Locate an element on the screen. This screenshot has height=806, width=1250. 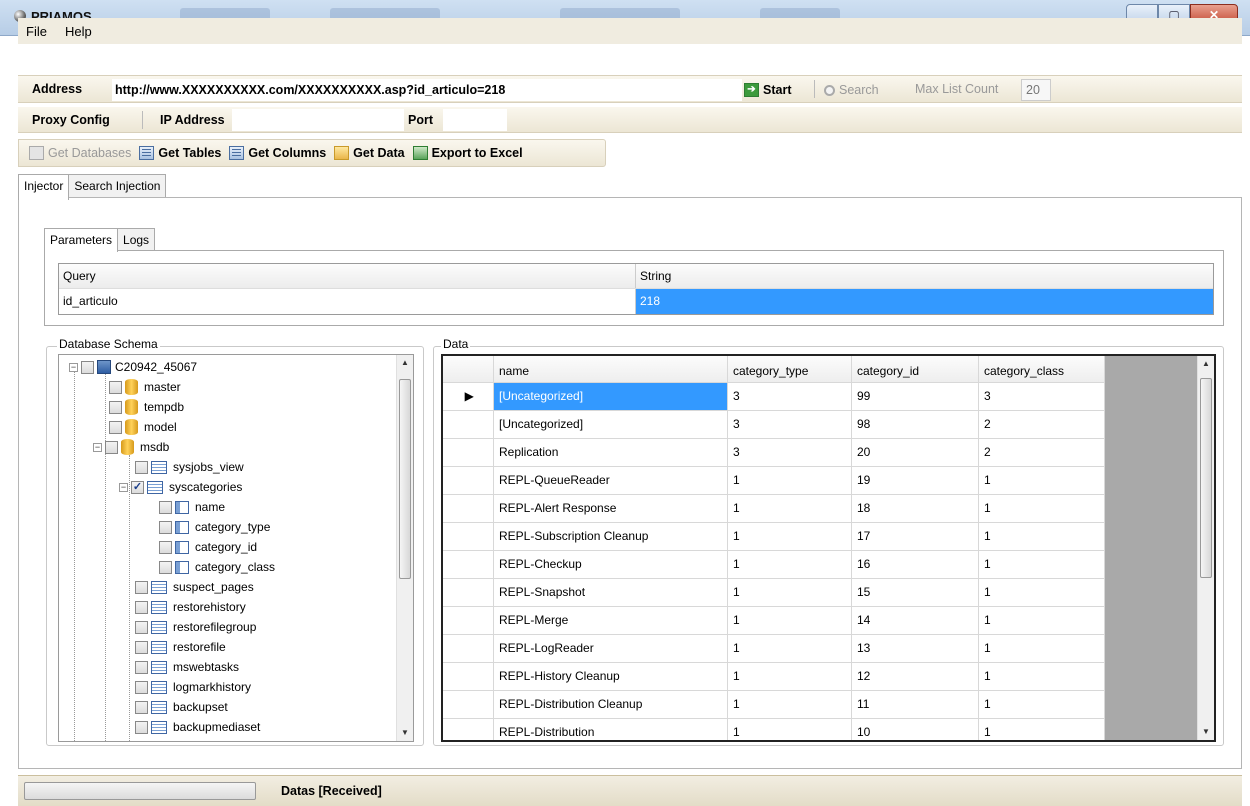
menu-file: File is located at coordinates (36, 31).